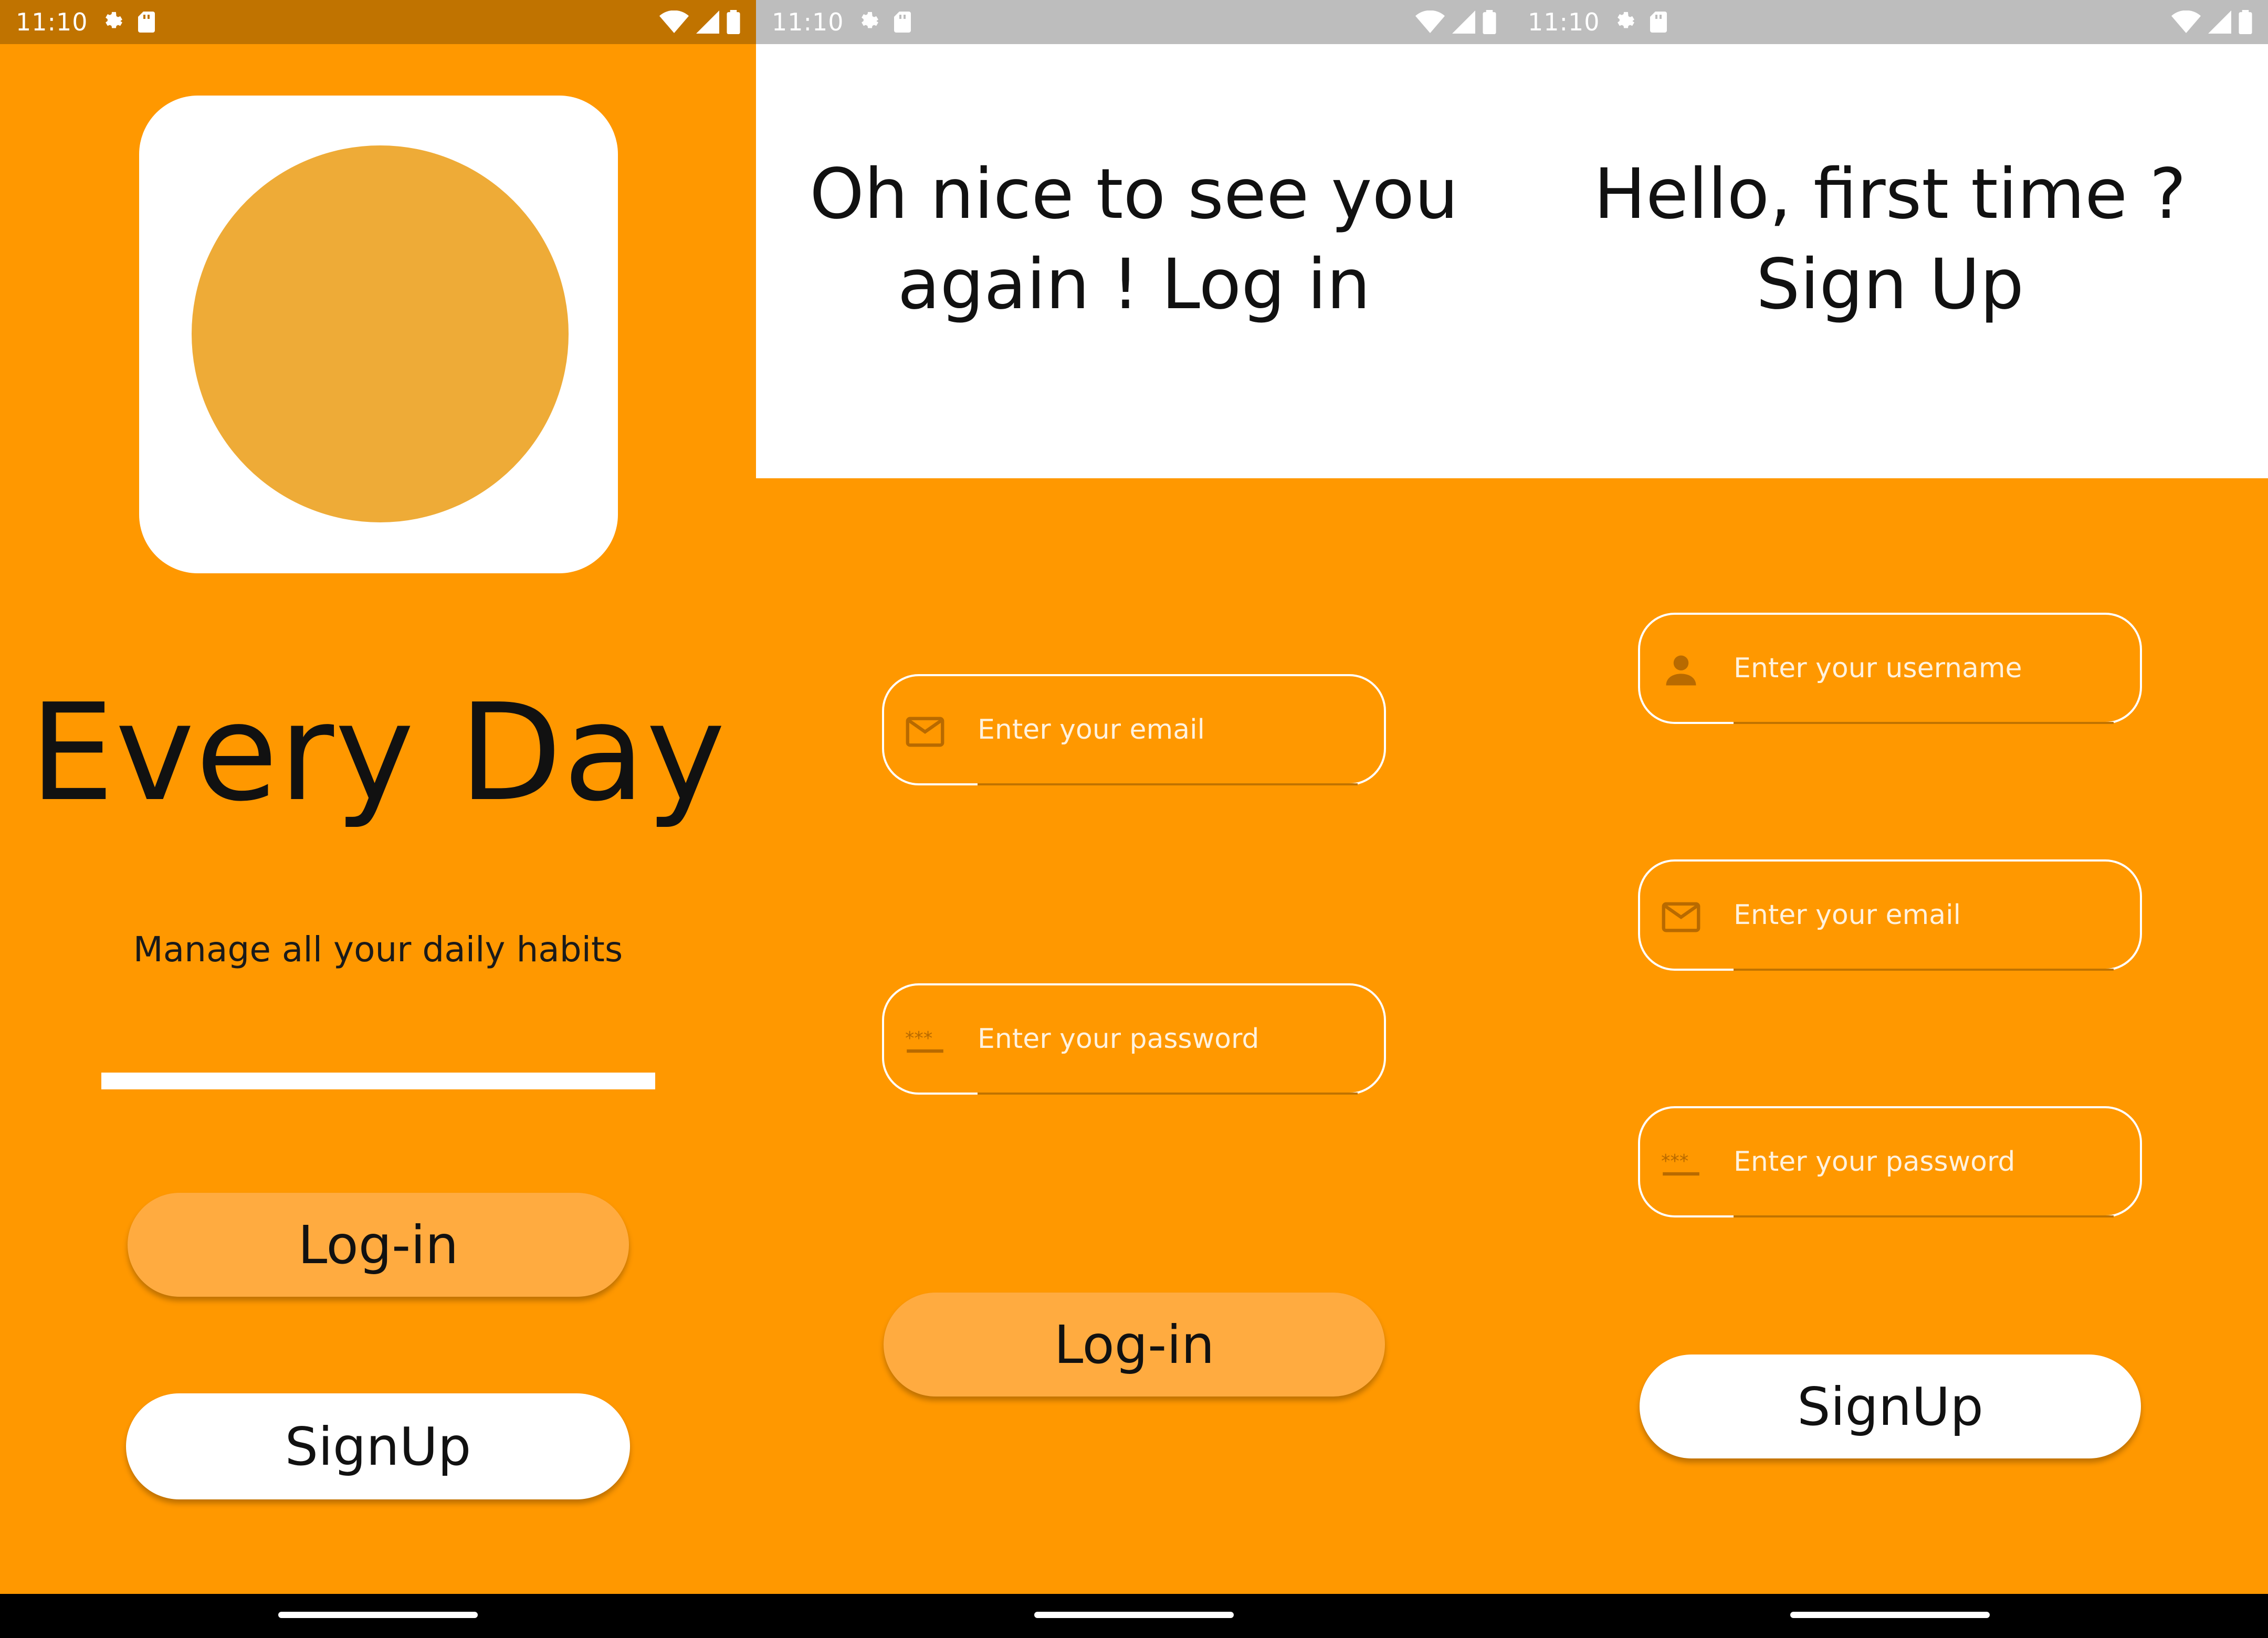 The width and height of the screenshot is (2268, 1638). I want to click on username-field: Enter your username, so click(1890, 668).